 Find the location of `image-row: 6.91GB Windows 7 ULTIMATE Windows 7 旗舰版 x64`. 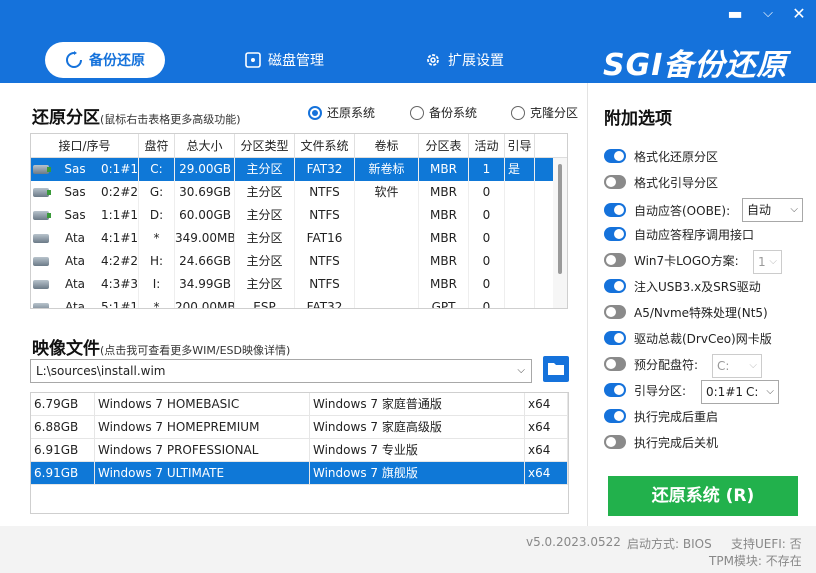

image-row: 6.91GB Windows 7 ULTIMATE Windows 7 旗舰版 x64 is located at coordinates (299, 473).